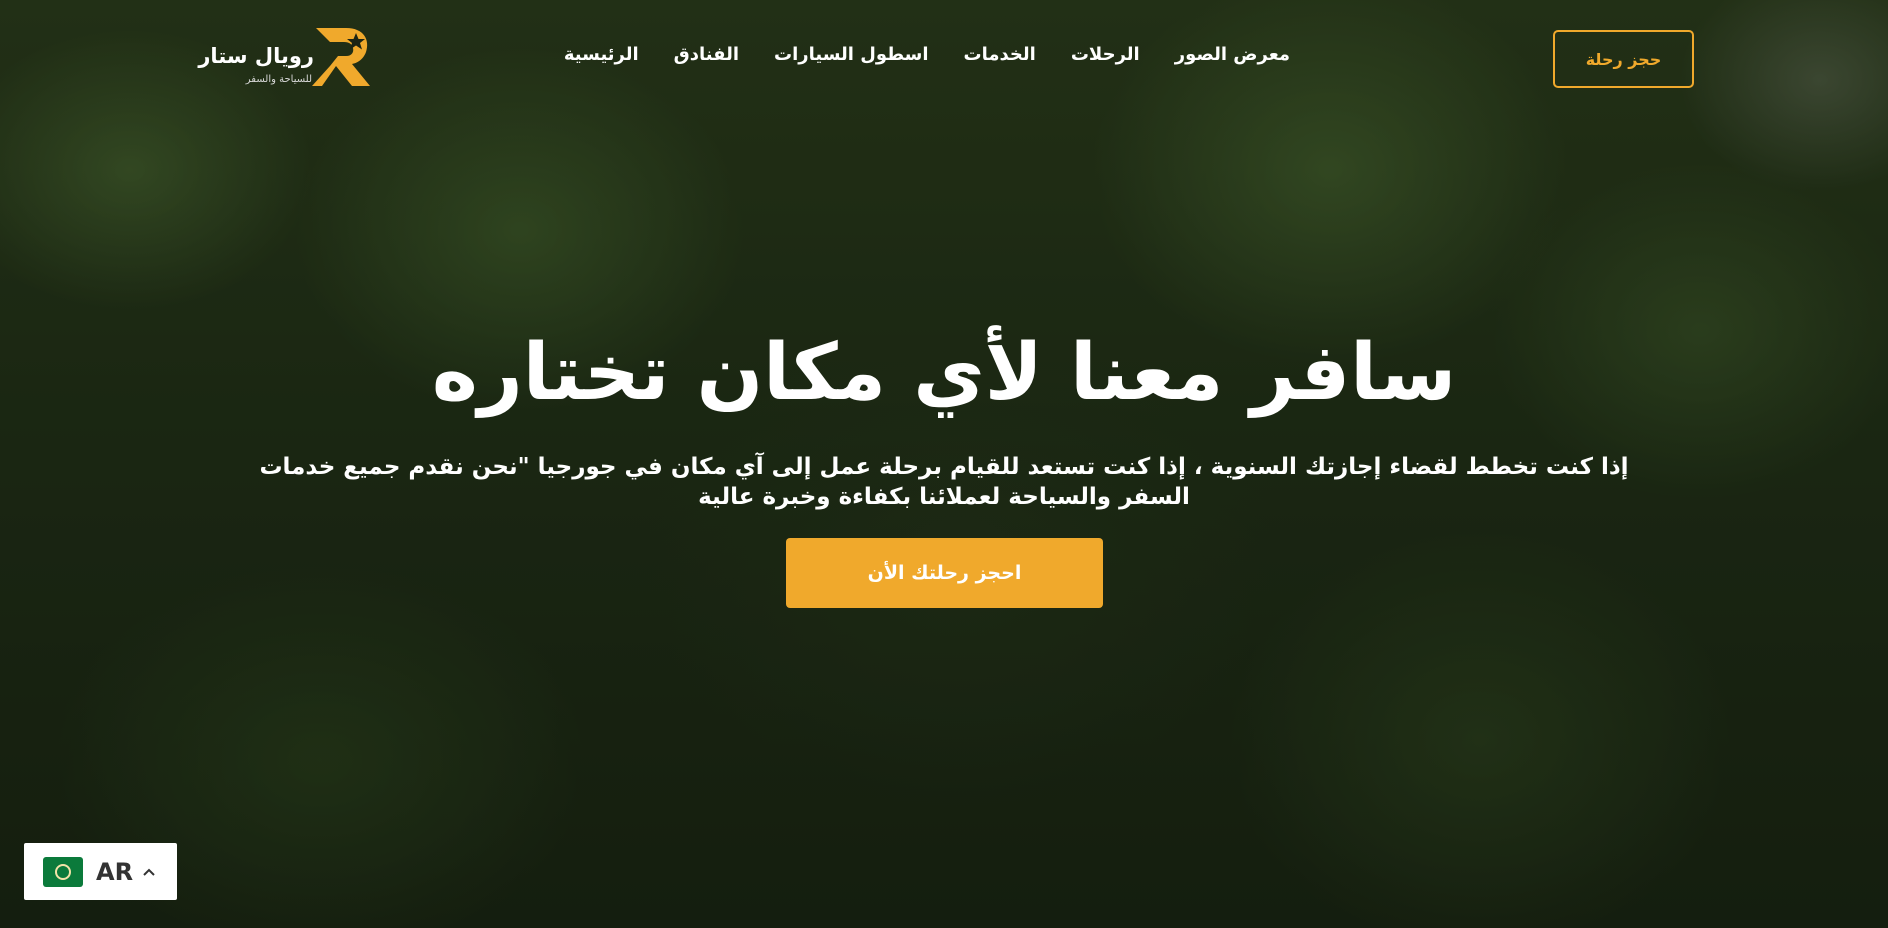 This screenshot has width=1888, height=928. What do you see at coordinates (944, 573) in the screenshot?
I see `book-trip-now-button: احجز رحلتك الأن` at bounding box center [944, 573].